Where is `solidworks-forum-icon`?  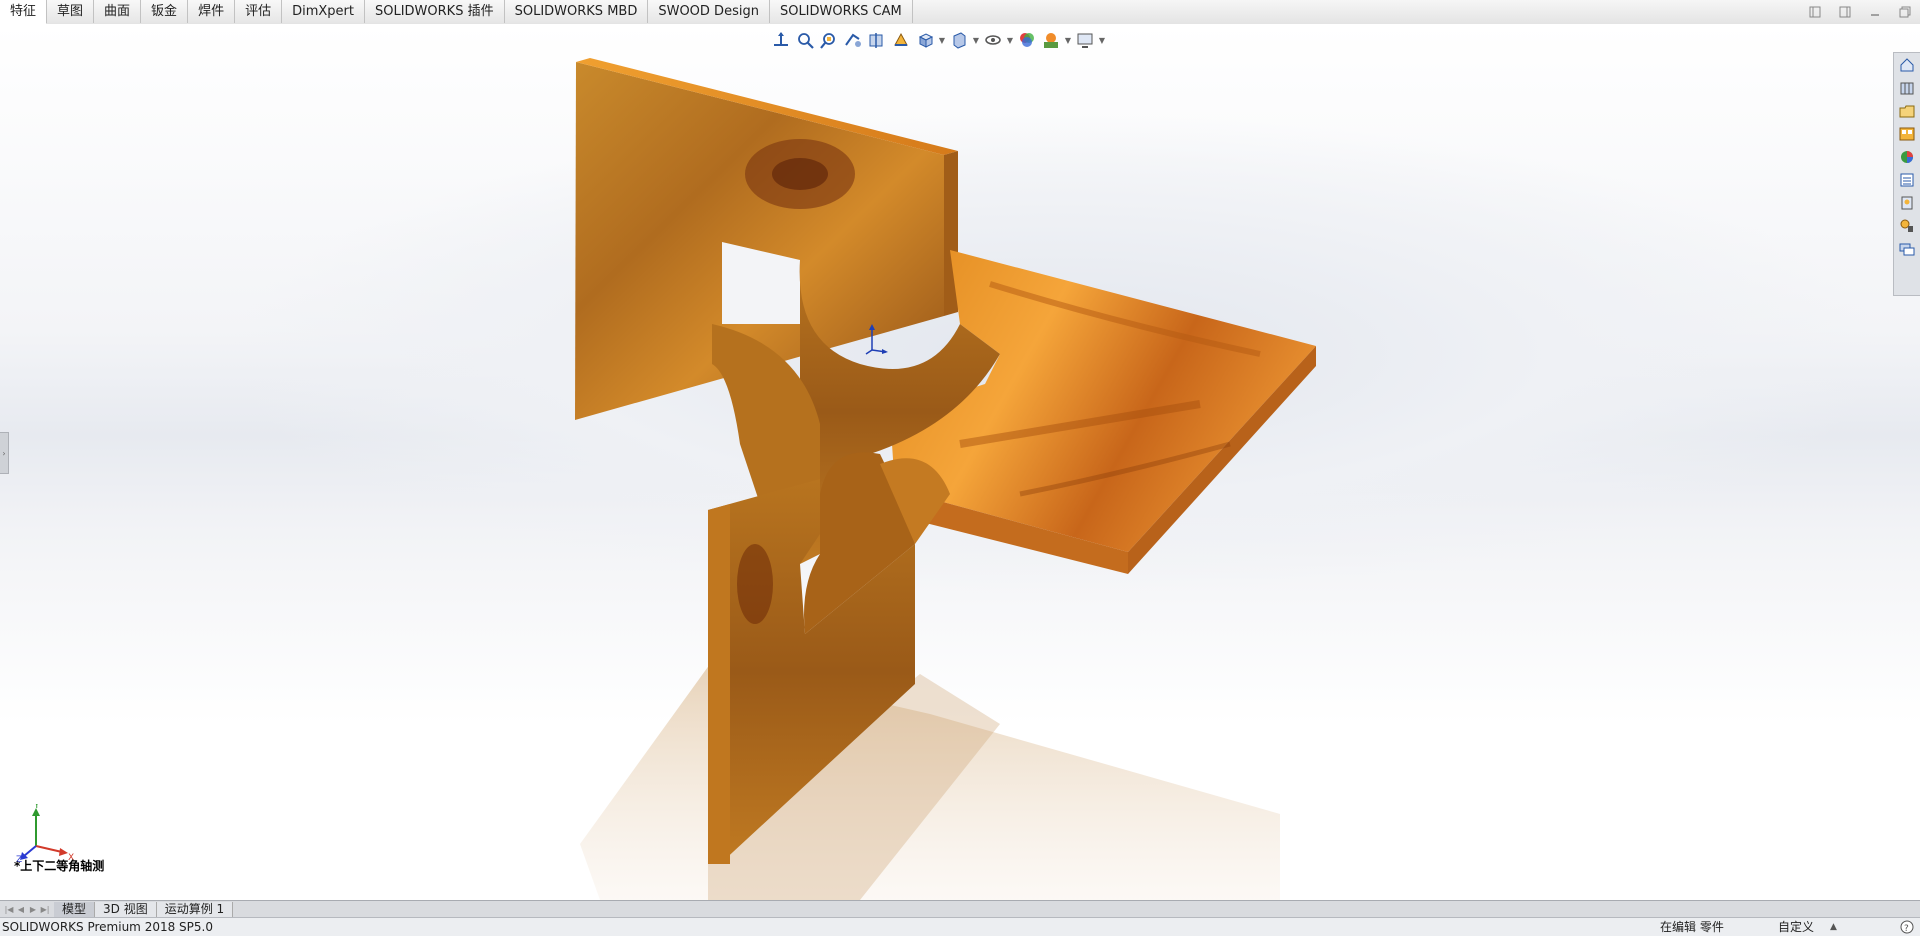
solidworks-forum-icon is located at coordinates (1907, 203).